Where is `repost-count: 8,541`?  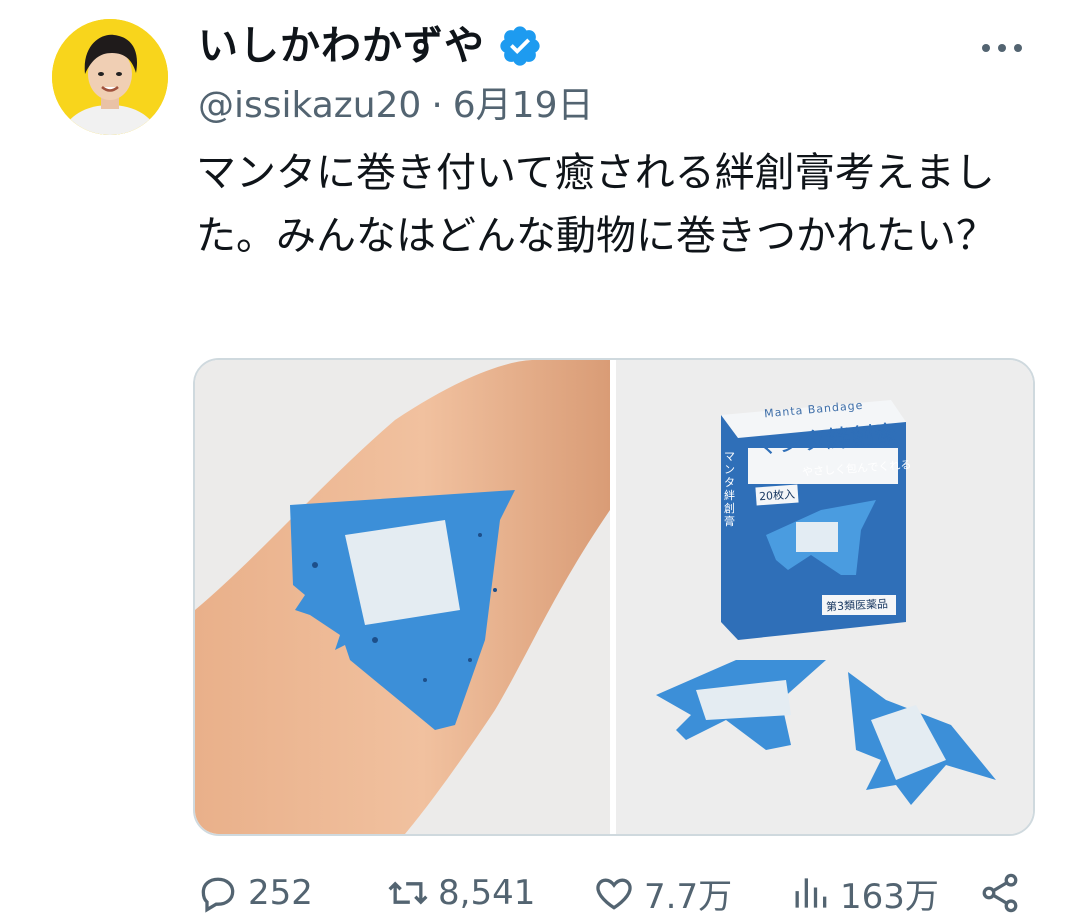
repost-count: 8,541 is located at coordinates (487, 893).